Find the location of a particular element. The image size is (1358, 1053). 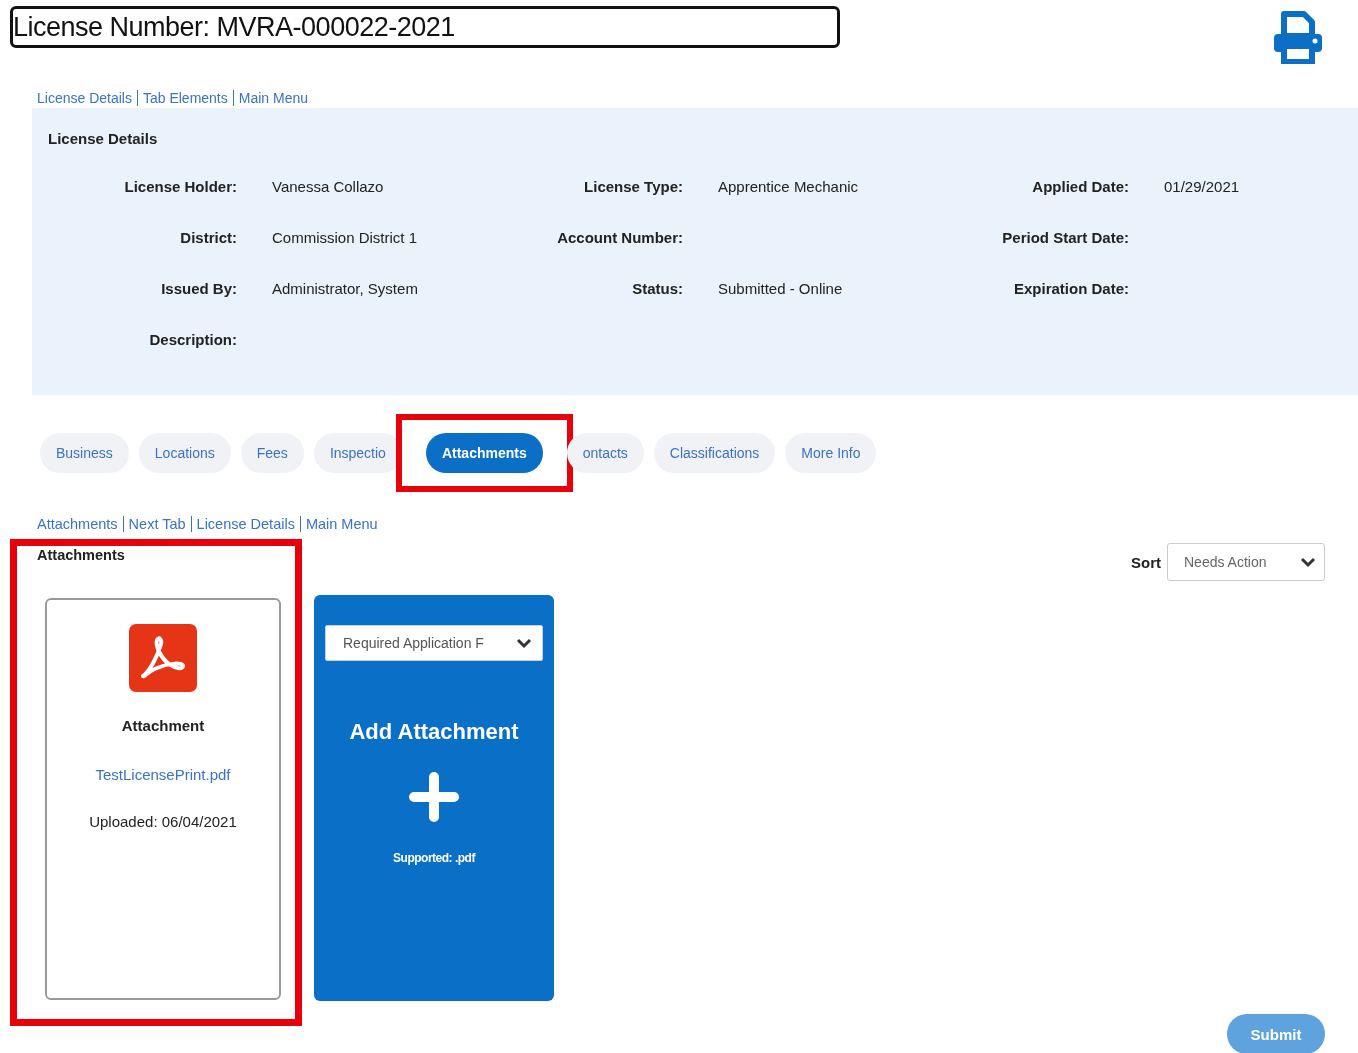

field-label: District: is located at coordinates (208, 237).